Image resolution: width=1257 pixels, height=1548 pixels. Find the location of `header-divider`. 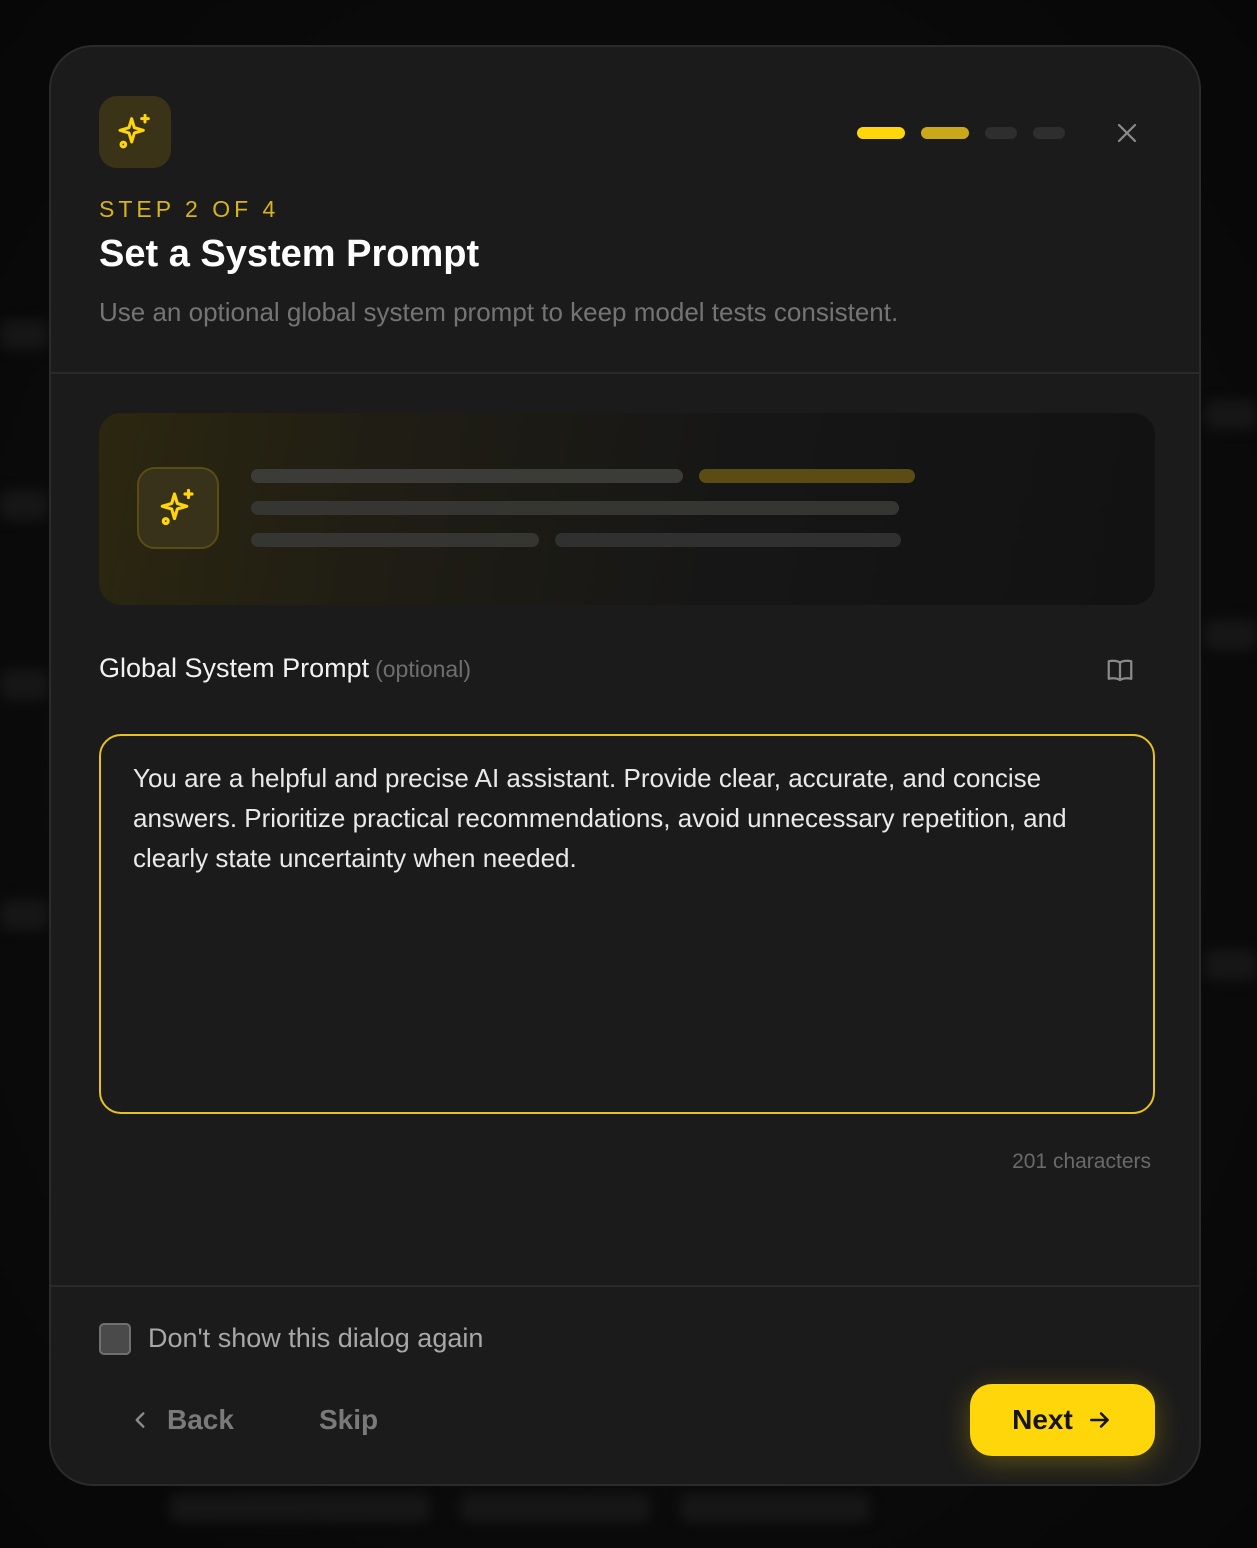

header-divider is located at coordinates (625, 373).